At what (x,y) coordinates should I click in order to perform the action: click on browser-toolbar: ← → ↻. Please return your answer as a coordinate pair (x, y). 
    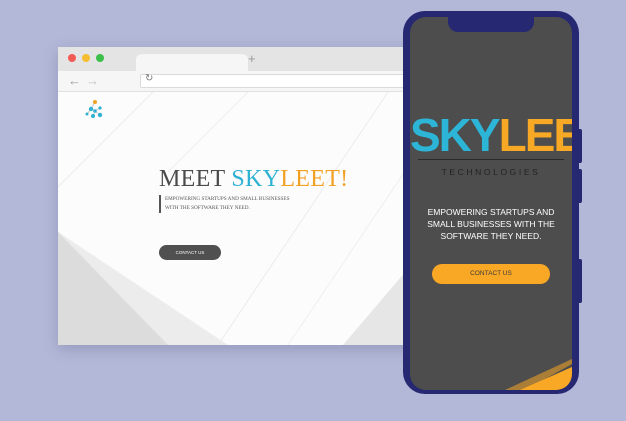
    Looking at the image, I should click on (238, 81).